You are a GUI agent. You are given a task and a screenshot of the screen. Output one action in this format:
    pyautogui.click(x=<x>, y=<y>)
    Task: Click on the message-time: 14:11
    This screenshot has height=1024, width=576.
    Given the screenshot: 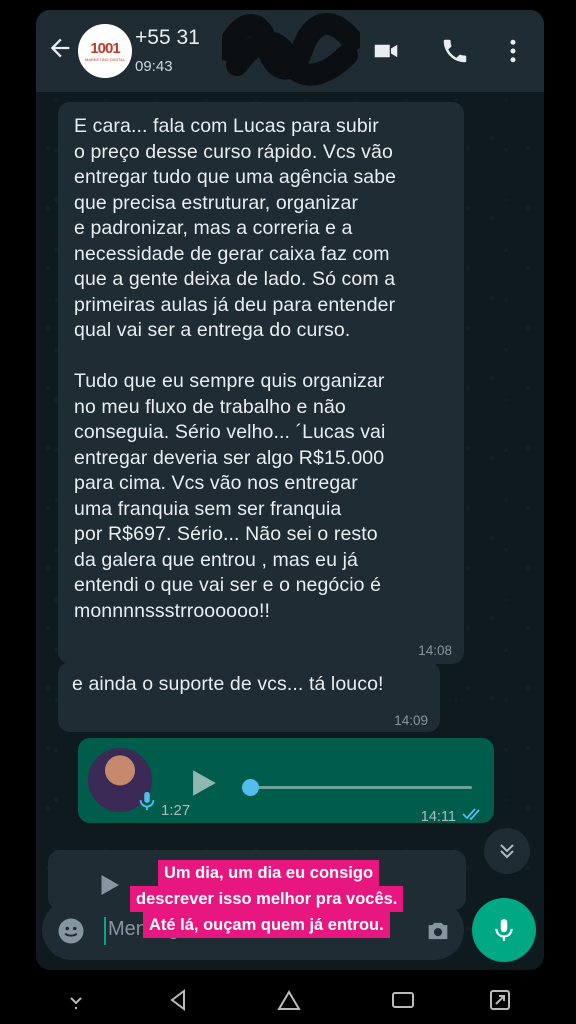 What is the action you would take?
    pyautogui.click(x=438, y=817)
    